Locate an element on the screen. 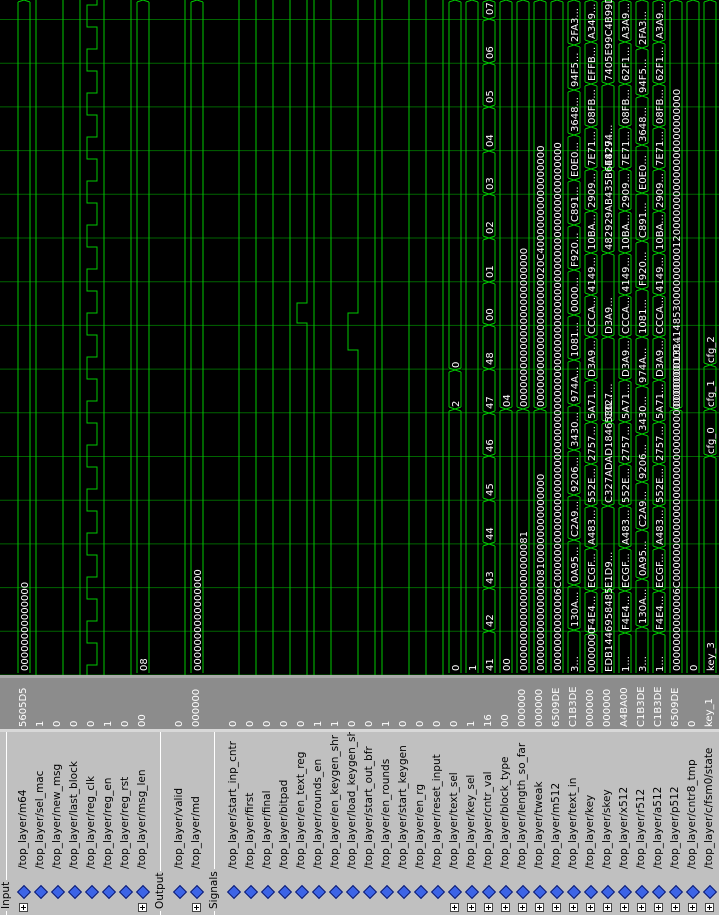 The image size is (719, 915). signal-row-key_sel: /top_layer/key_sel is located at coordinates (471, 823).